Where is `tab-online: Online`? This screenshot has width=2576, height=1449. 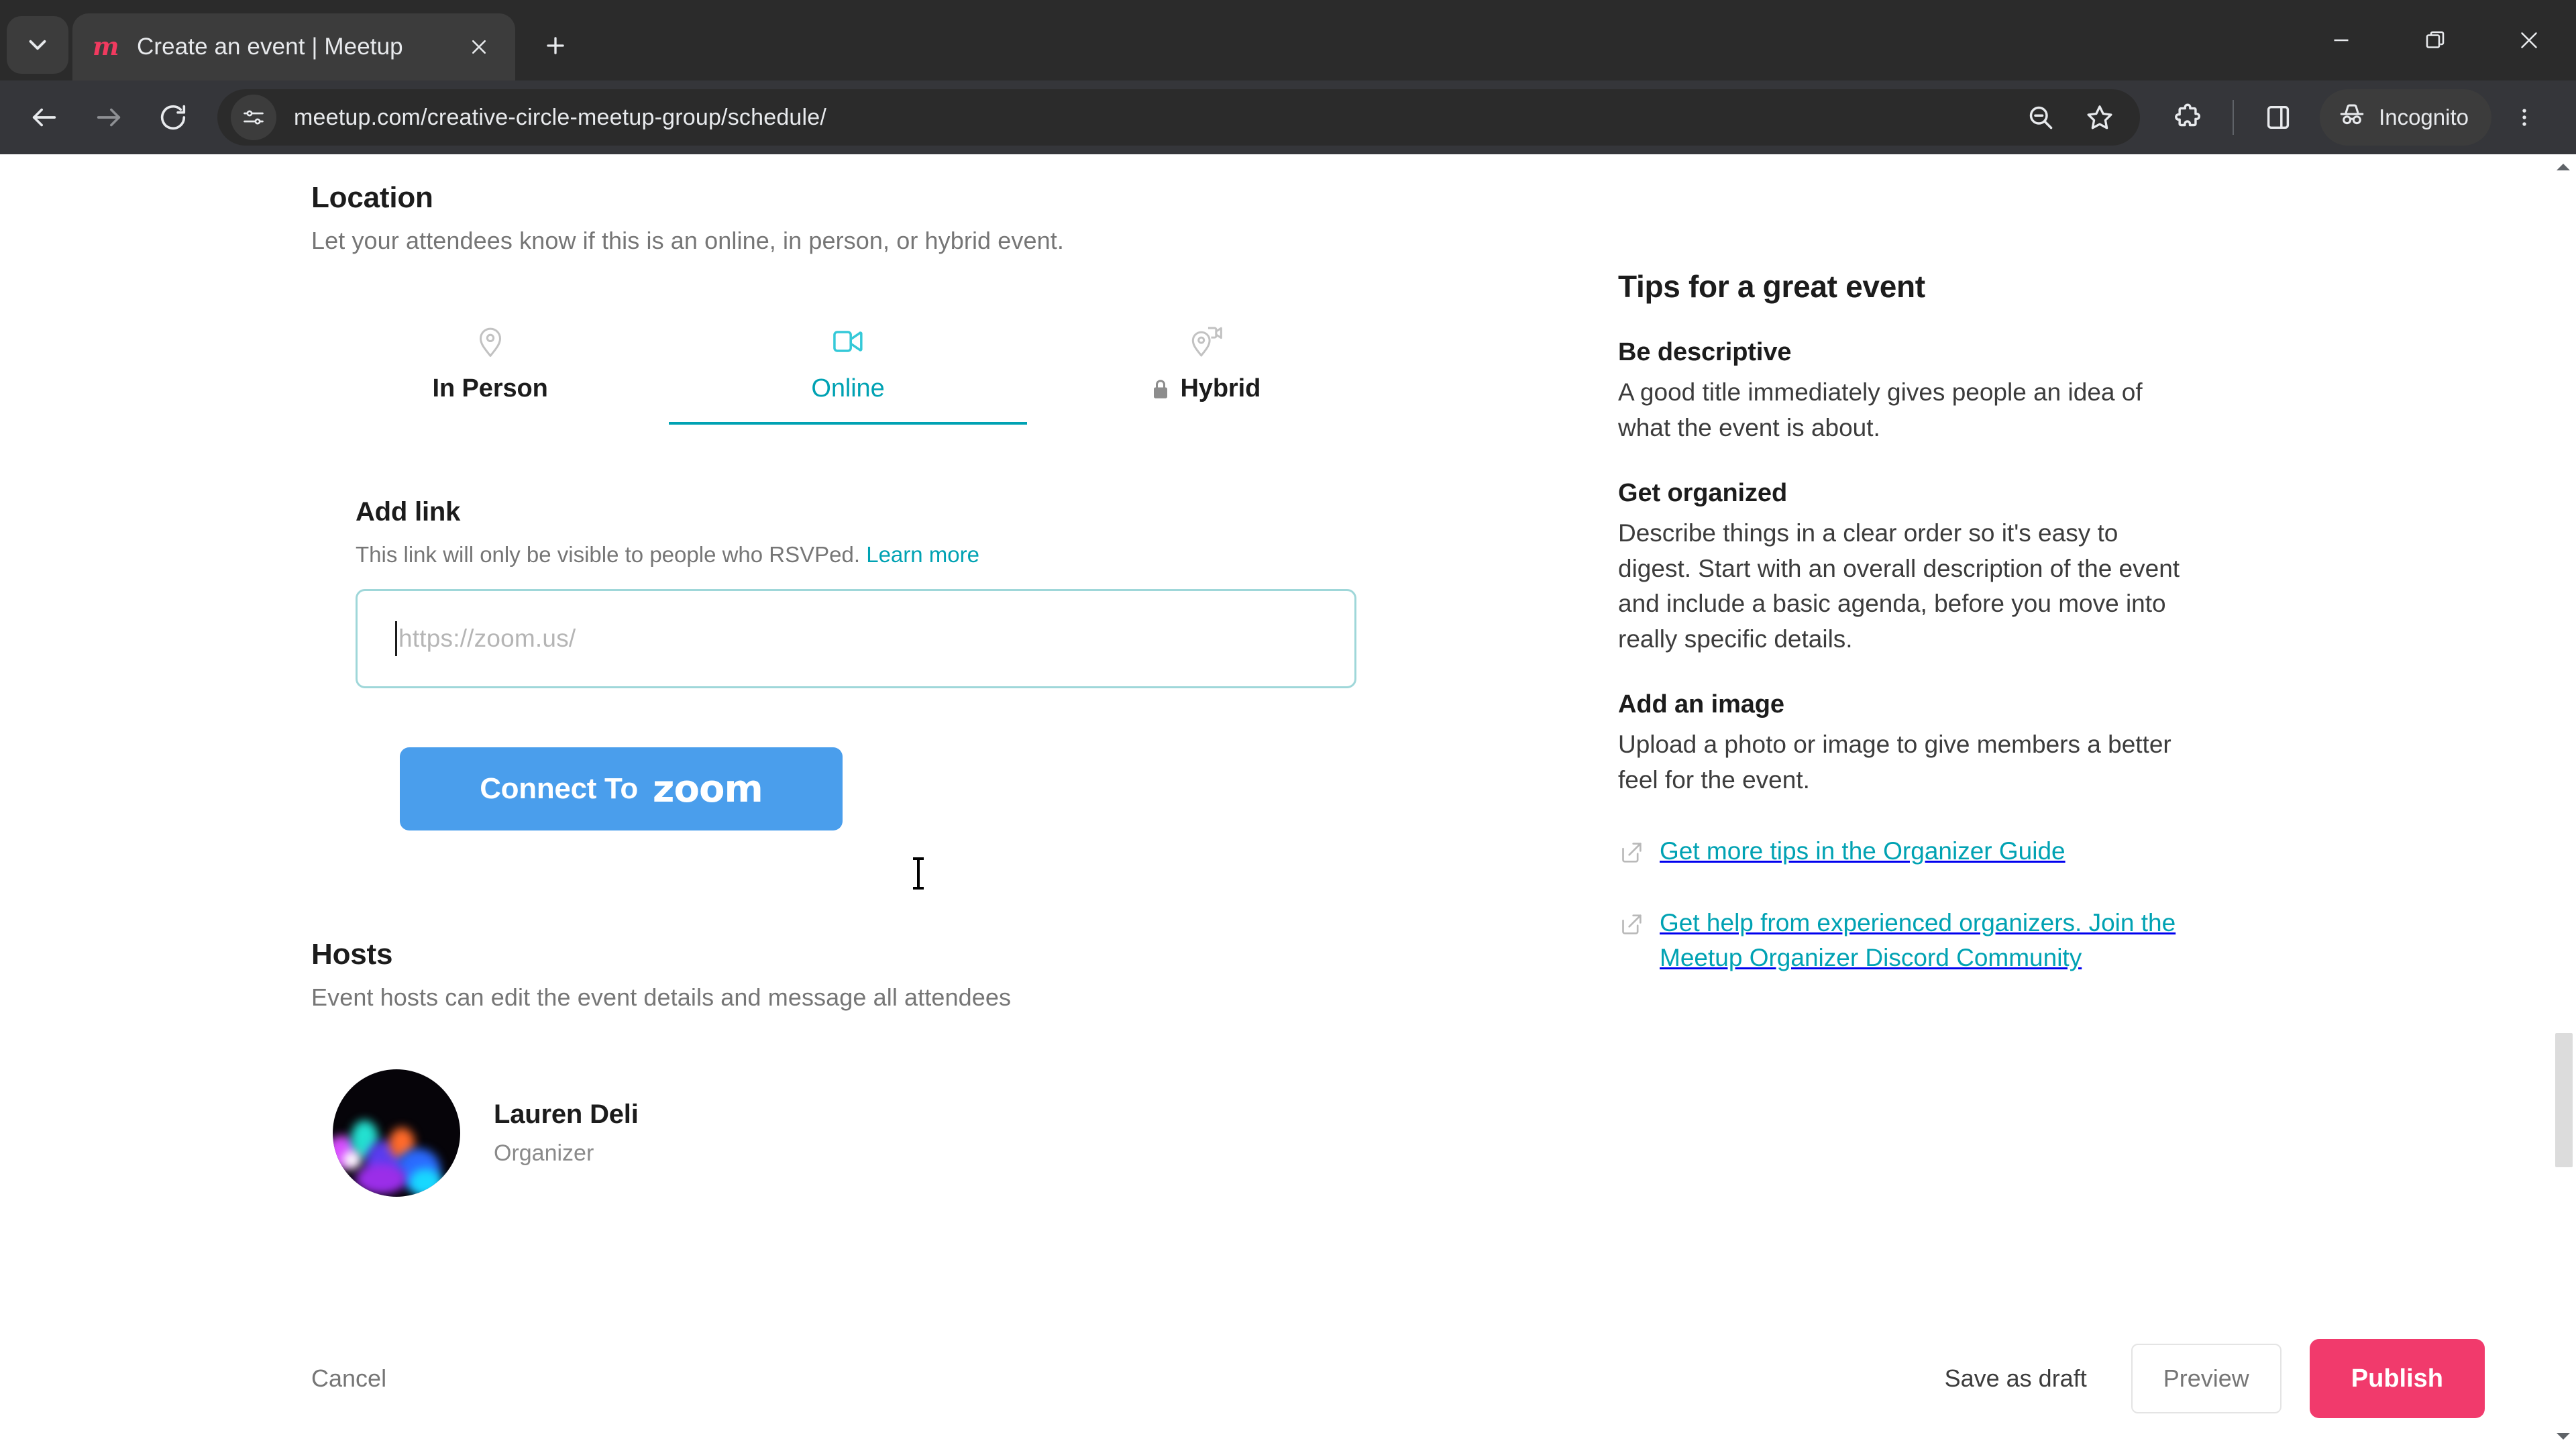
tab-online: Online is located at coordinates (848, 373).